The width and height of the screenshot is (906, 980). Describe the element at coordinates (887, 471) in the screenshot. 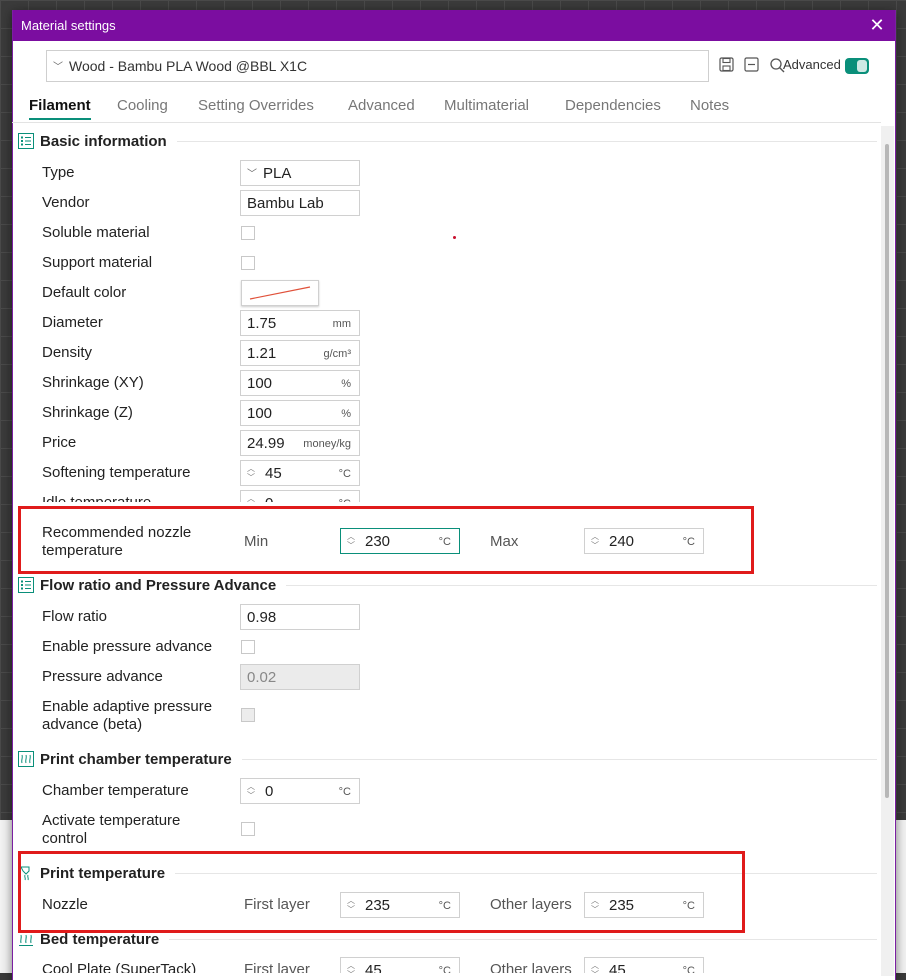

I see `scrollbar-thumb` at that location.